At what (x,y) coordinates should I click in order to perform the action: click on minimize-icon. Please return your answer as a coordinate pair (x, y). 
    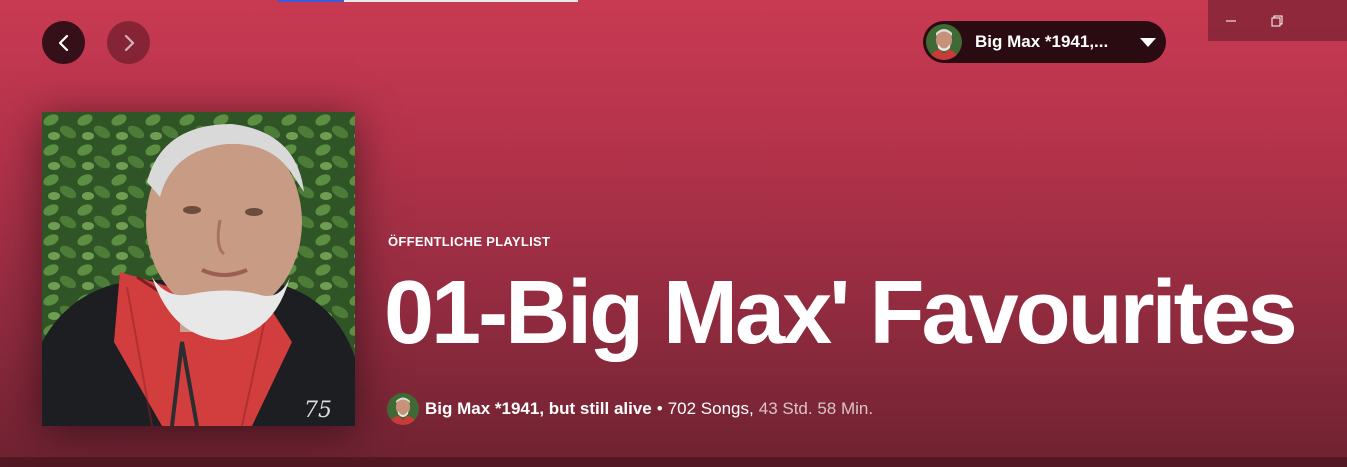
    Looking at the image, I should click on (1231, 20).